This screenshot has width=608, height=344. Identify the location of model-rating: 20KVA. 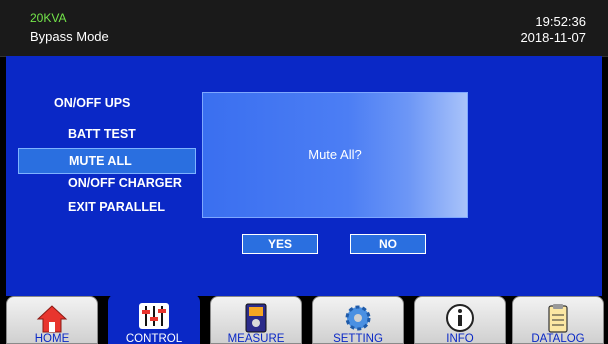
(48, 18).